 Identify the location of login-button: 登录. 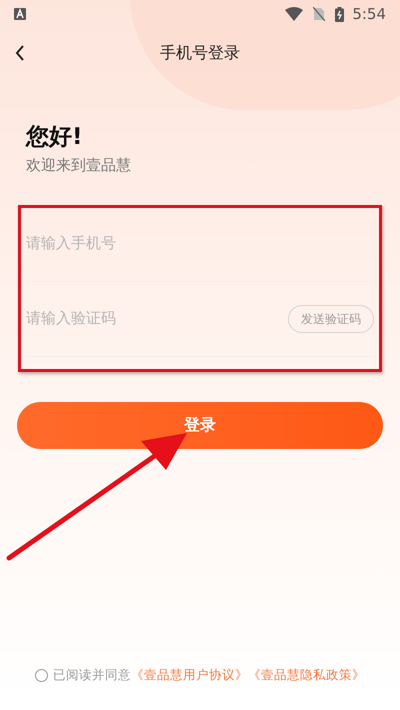
(200, 425).